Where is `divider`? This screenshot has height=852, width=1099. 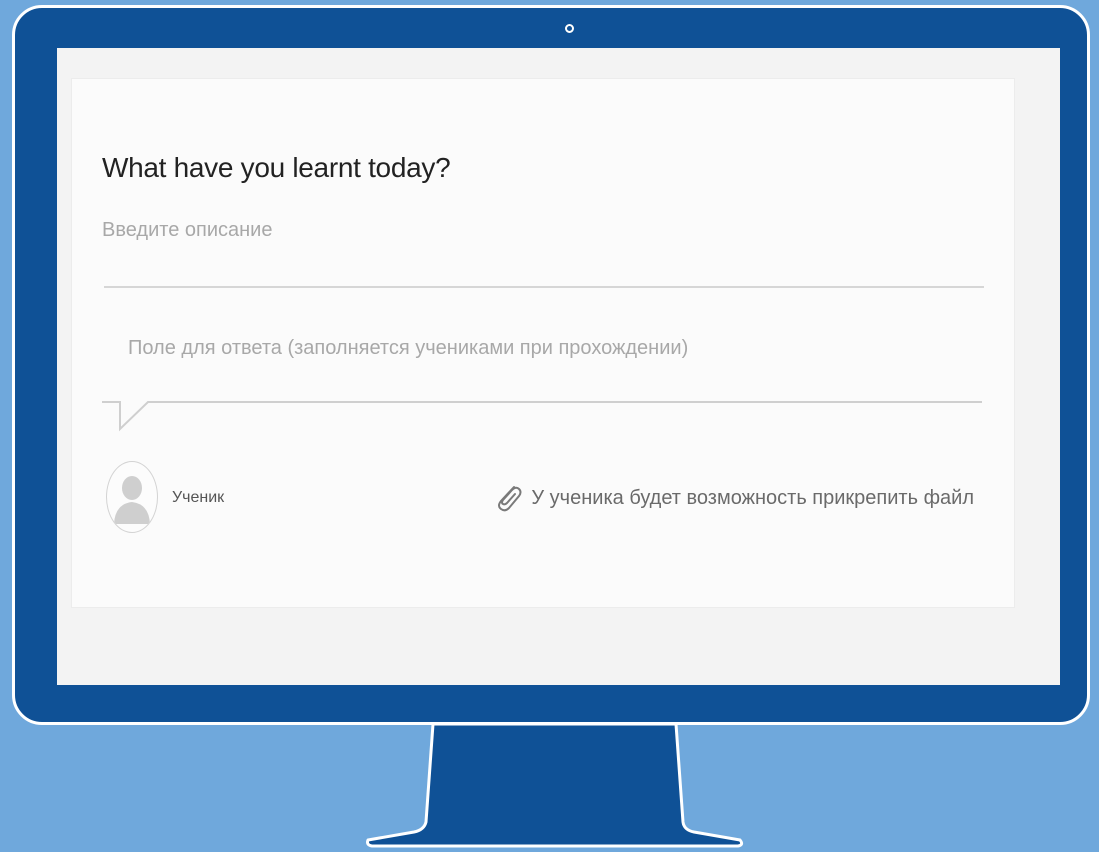
divider is located at coordinates (544, 287).